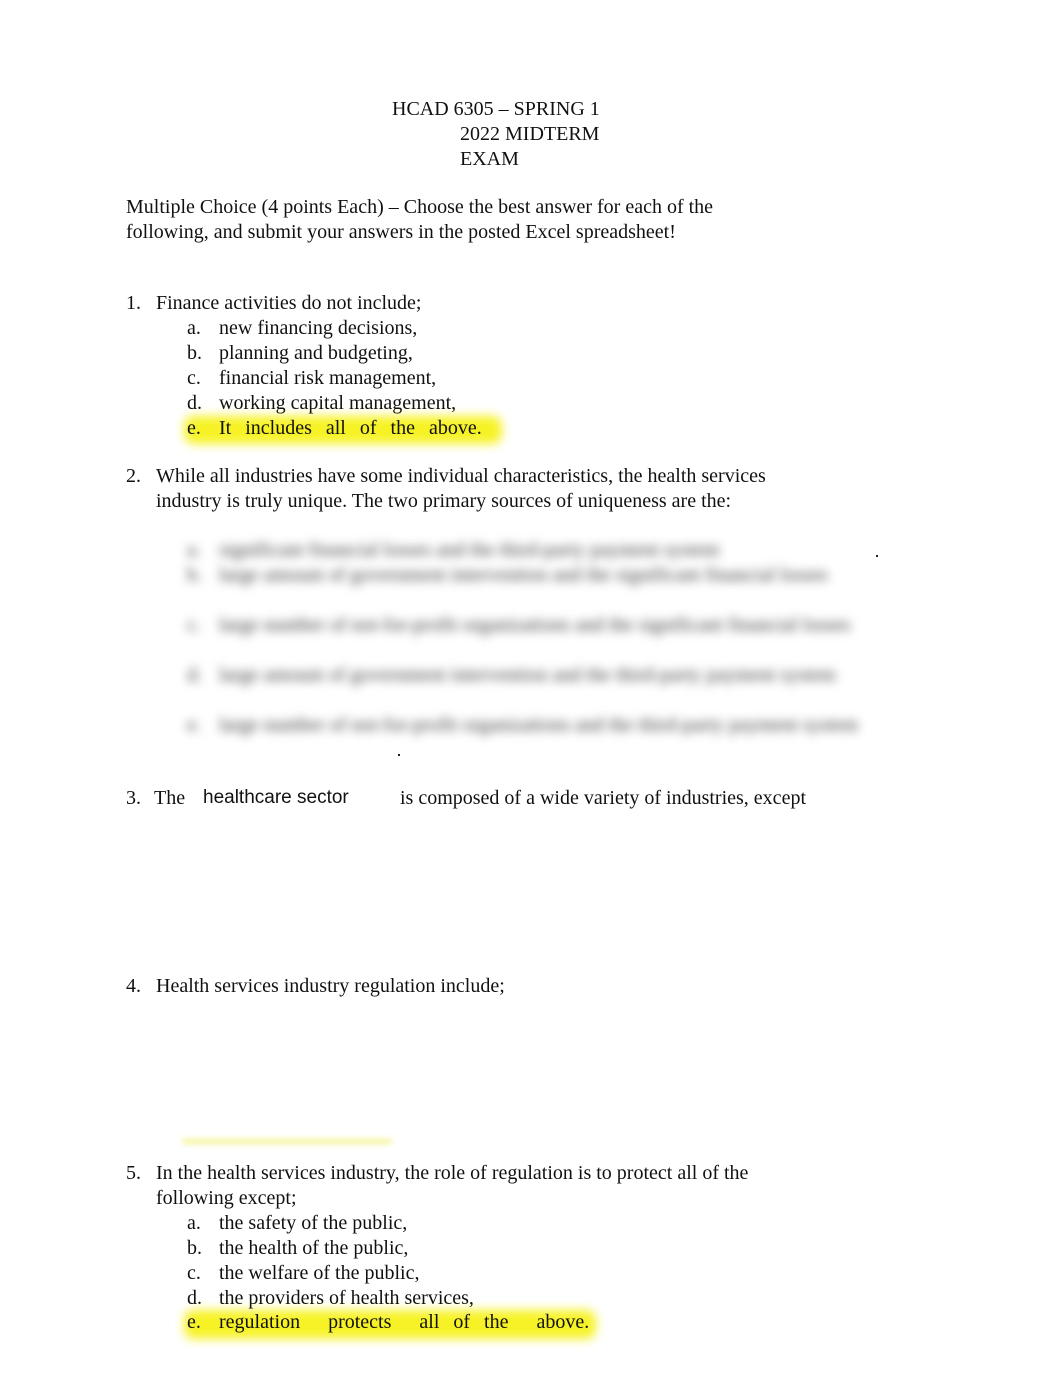 This screenshot has width=1062, height=1377. Describe the element at coordinates (319, 1273) in the screenshot. I see `option-text: the welfare of the public,` at that location.